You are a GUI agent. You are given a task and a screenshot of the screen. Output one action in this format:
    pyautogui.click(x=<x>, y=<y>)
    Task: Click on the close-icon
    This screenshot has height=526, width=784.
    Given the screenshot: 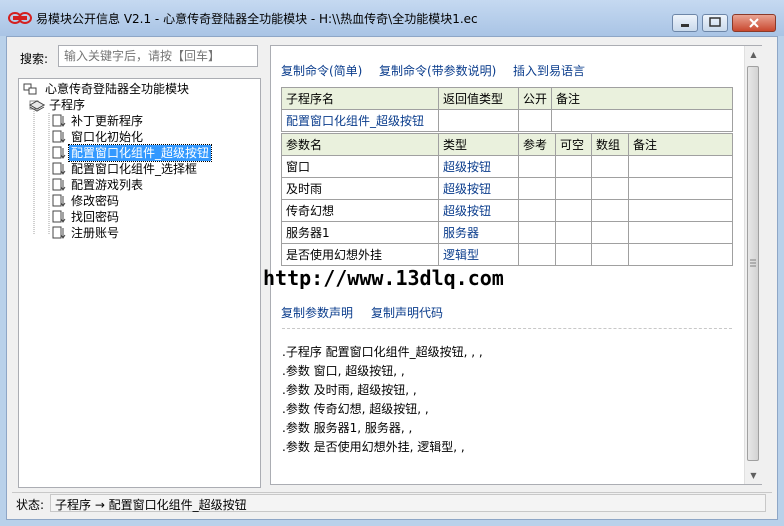 What is the action you would take?
    pyautogui.click(x=754, y=23)
    